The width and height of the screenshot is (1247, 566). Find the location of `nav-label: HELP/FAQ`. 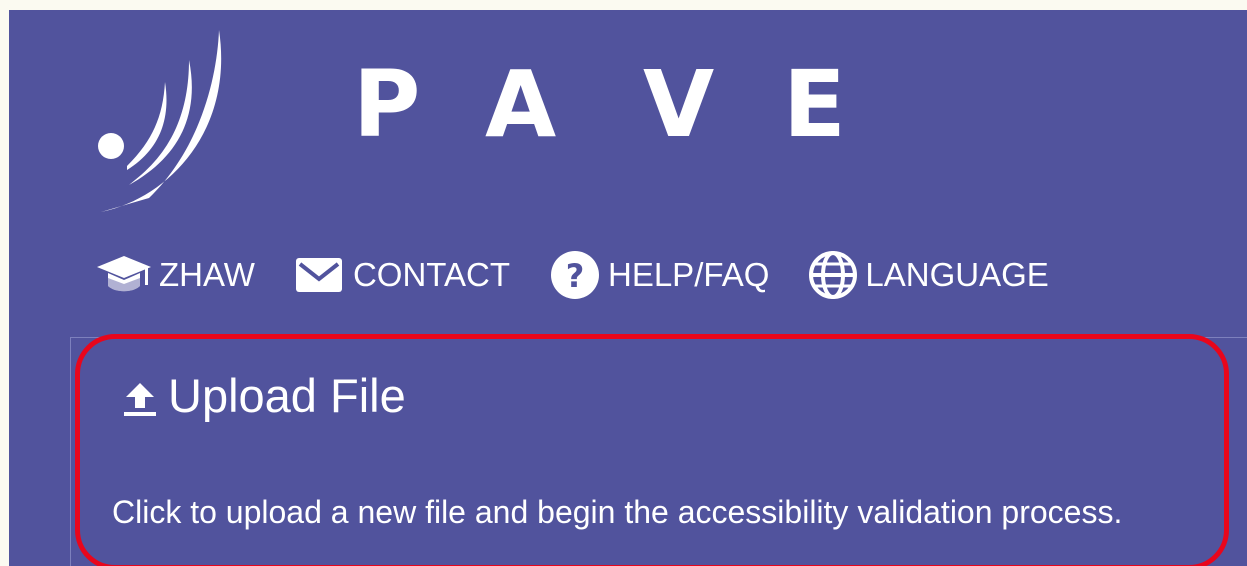

nav-label: HELP/FAQ is located at coordinates (688, 274).